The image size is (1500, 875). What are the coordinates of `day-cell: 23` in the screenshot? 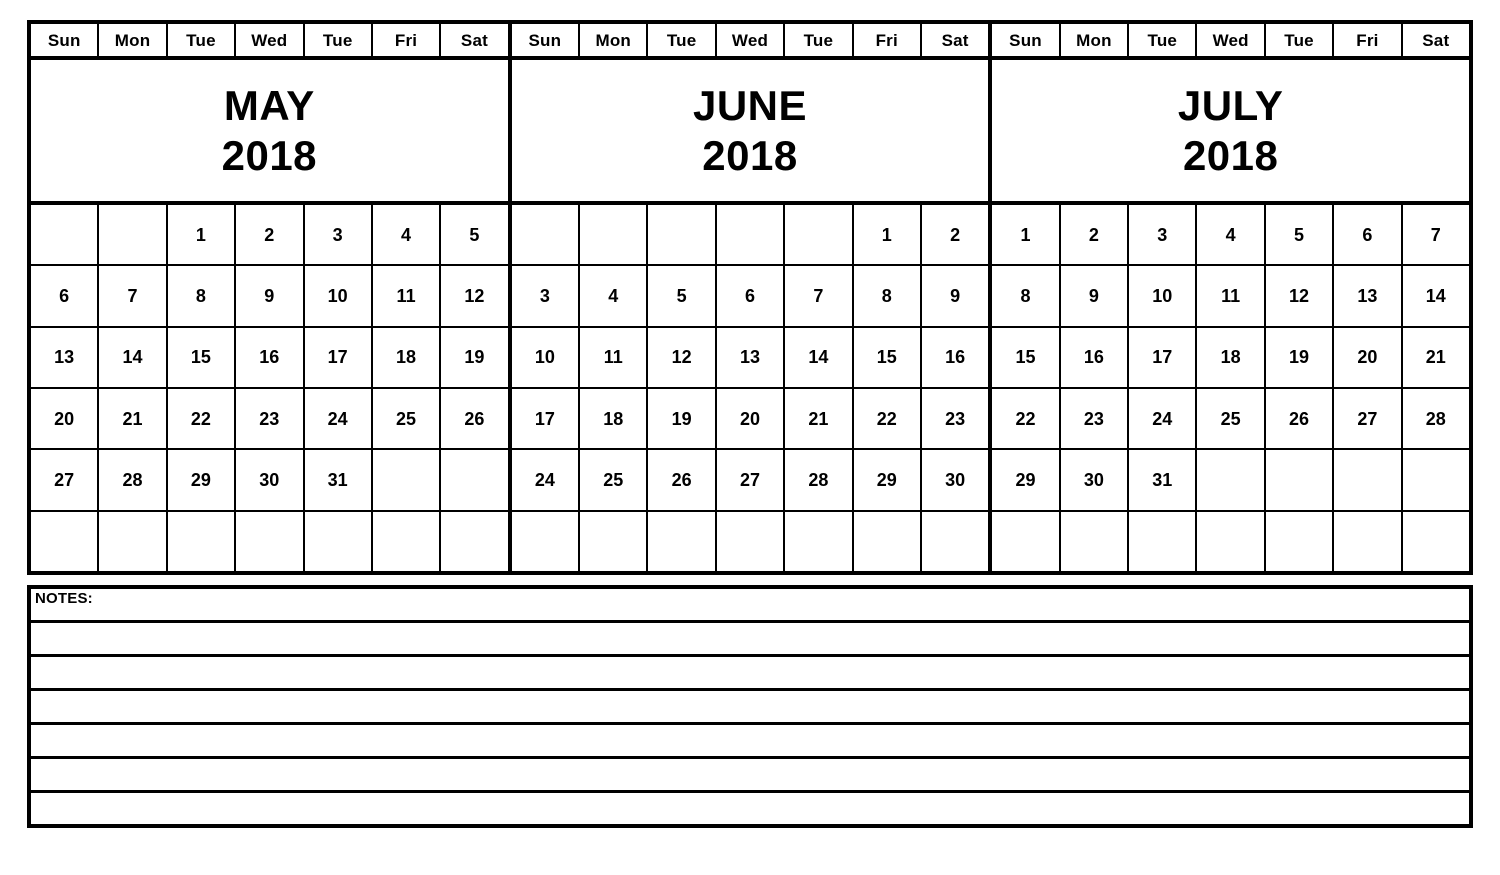 It's located at (1095, 418).